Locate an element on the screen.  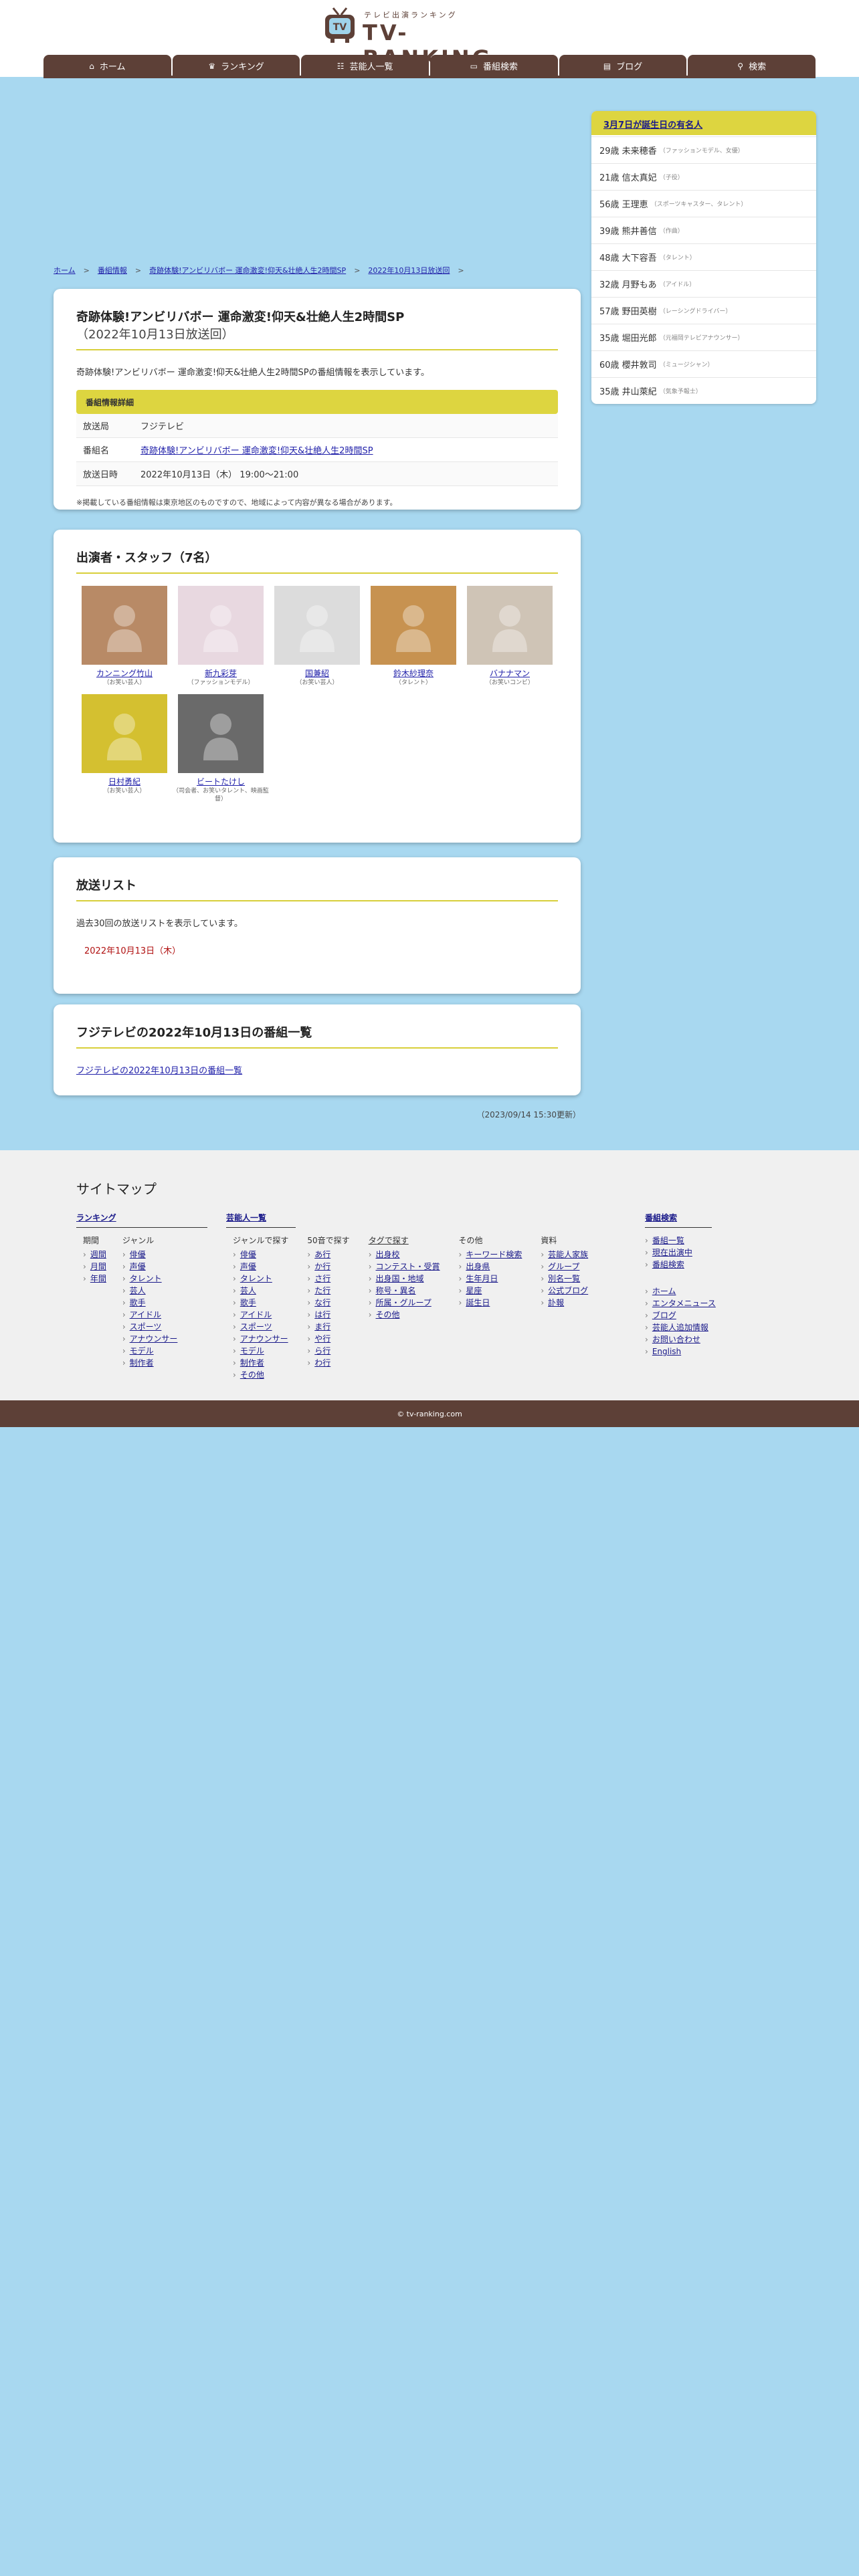
nav-home: ⌂ ホーム is located at coordinates (107, 66).